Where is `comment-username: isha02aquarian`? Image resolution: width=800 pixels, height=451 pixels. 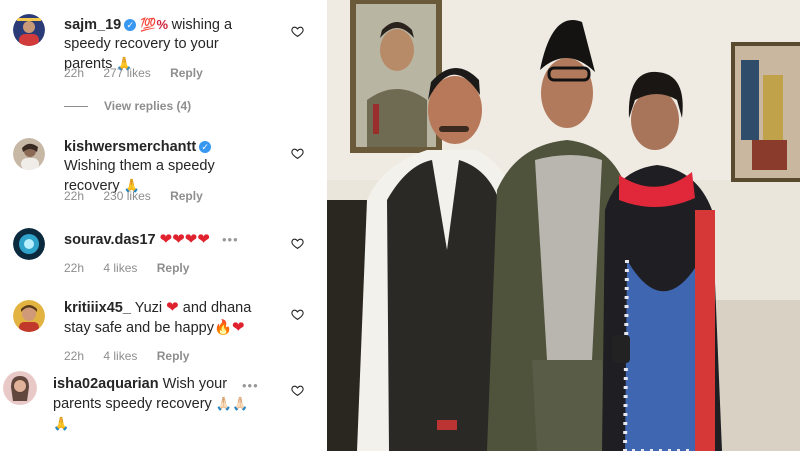
comment-username: isha02aquarian is located at coordinates (106, 384).